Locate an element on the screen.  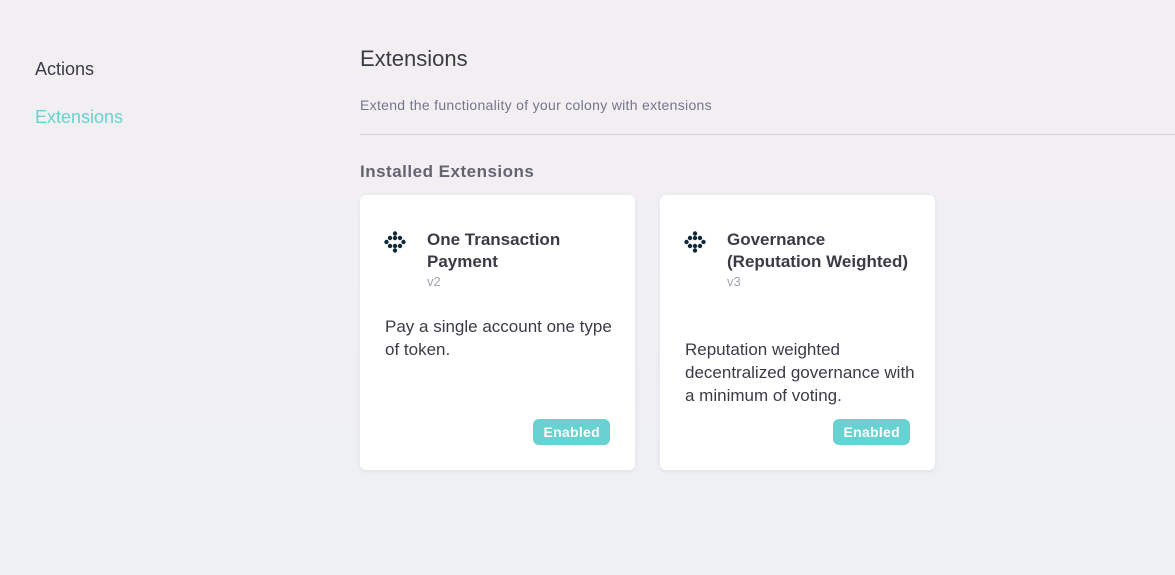
extension-version: v2 is located at coordinates (434, 281).